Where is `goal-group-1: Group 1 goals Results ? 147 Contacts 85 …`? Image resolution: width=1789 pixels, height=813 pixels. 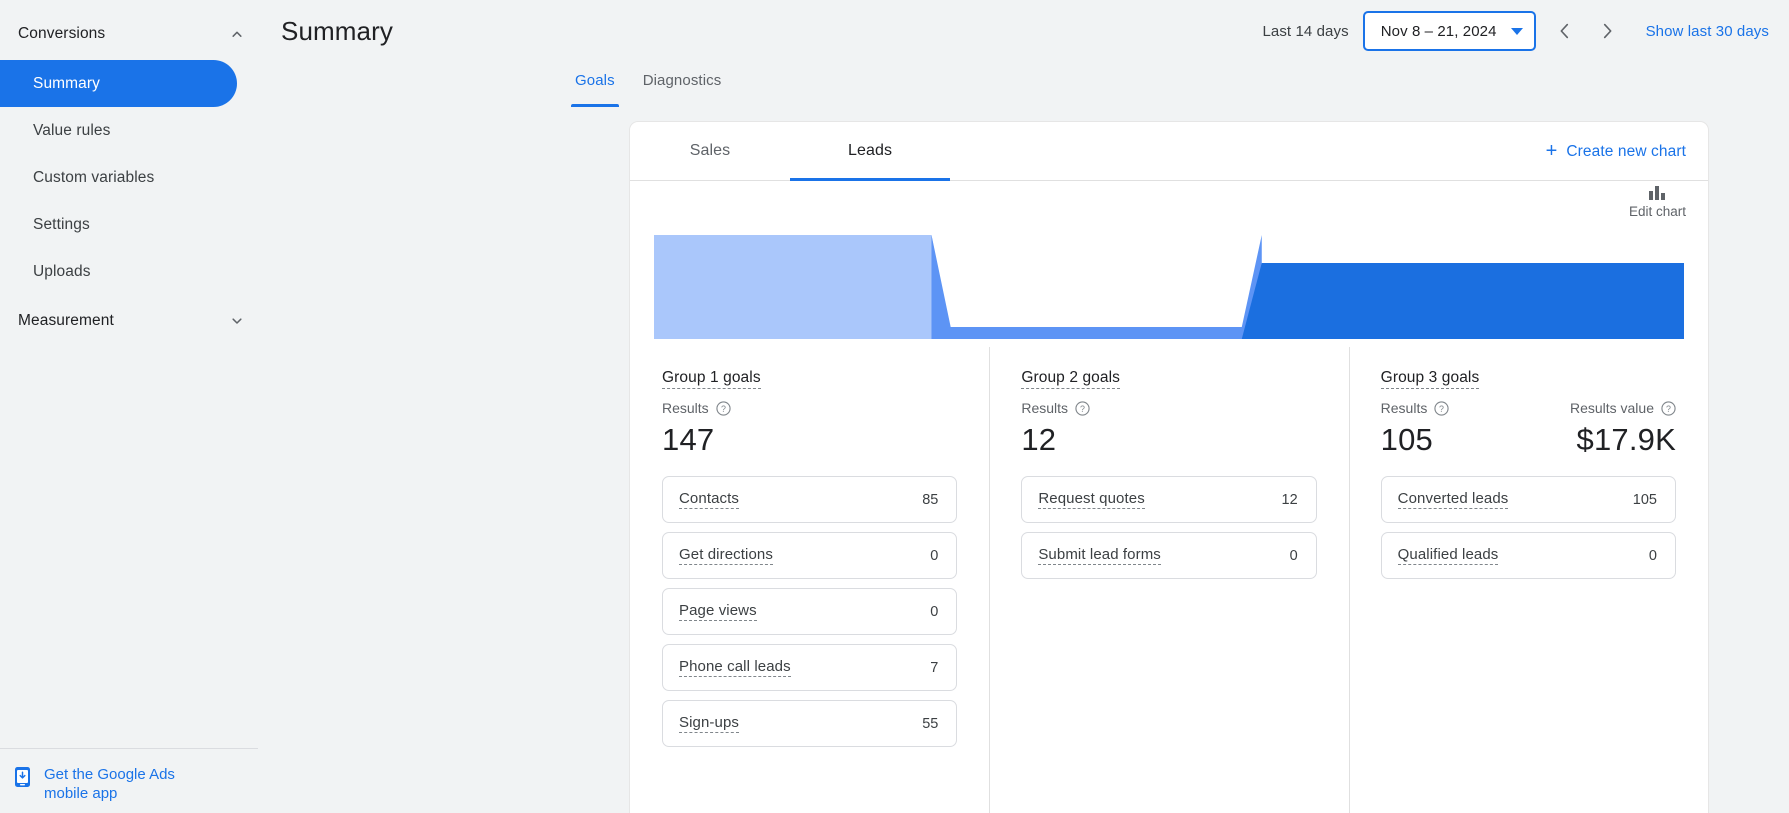
goal-group-1: Group 1 goals Results ? 147 Contacts 85 … is located at coordinates (809, 551).